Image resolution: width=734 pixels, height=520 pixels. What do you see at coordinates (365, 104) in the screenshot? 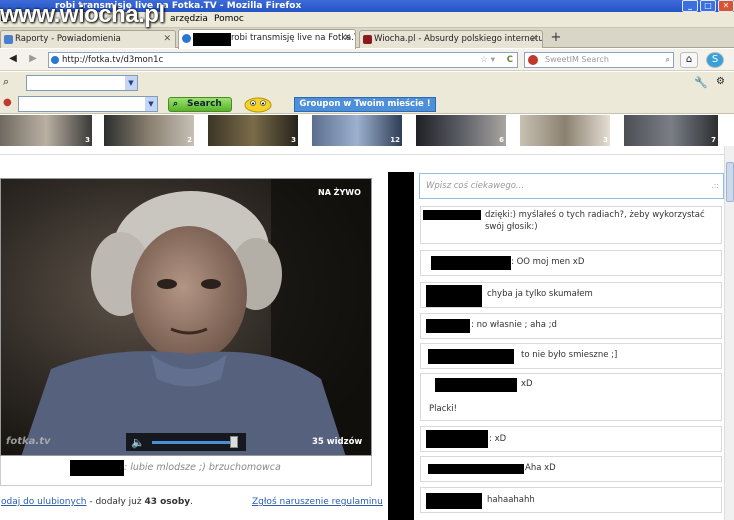
I see `groupon-button: Groupon w Twoim mieście !` at bounding box center [365, 104].